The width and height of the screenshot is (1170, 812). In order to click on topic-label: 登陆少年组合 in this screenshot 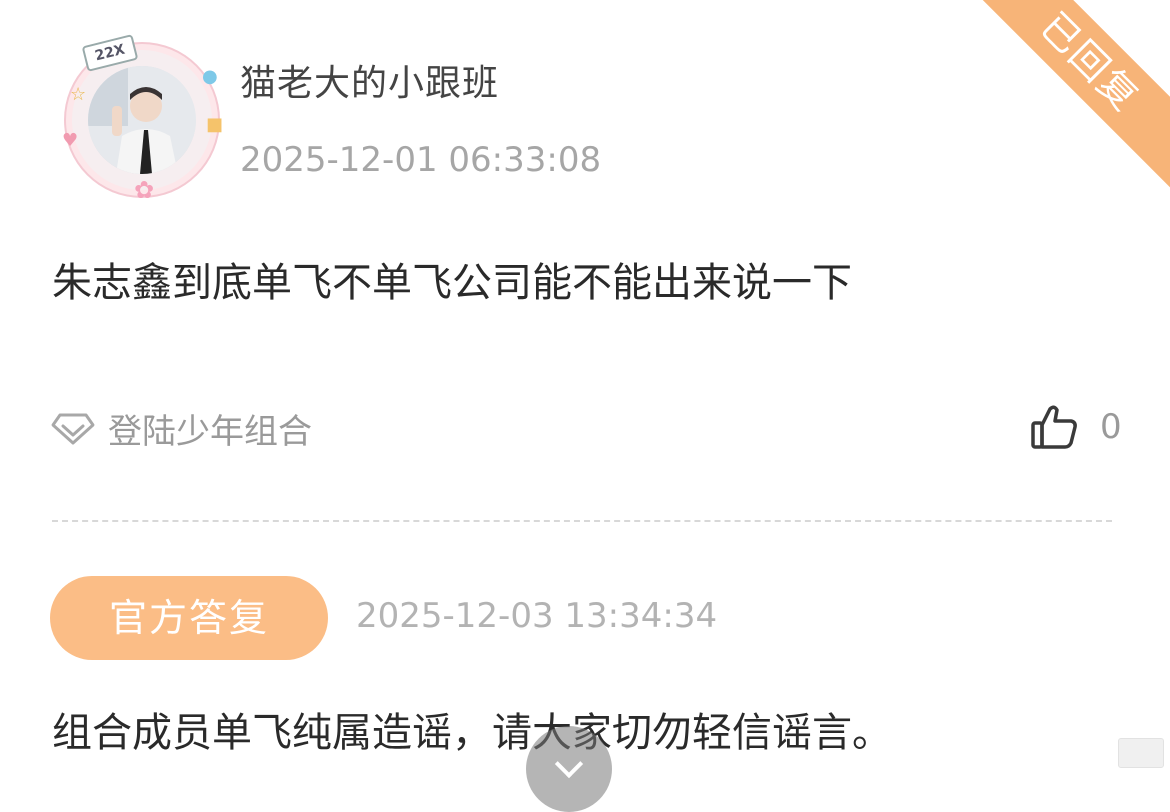, I will do `click(210, 432)`.